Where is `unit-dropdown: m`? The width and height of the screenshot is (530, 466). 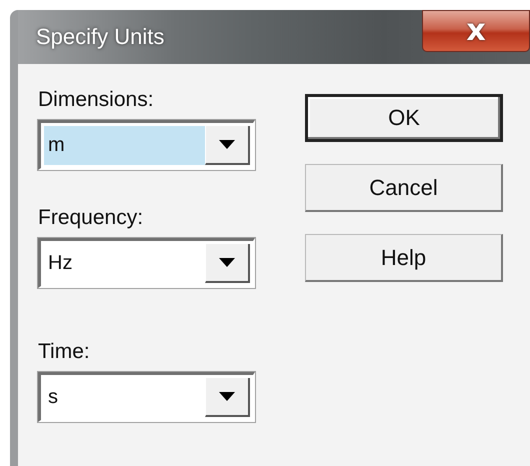 unit-dropdown: m is located at coordinates (146, 145).